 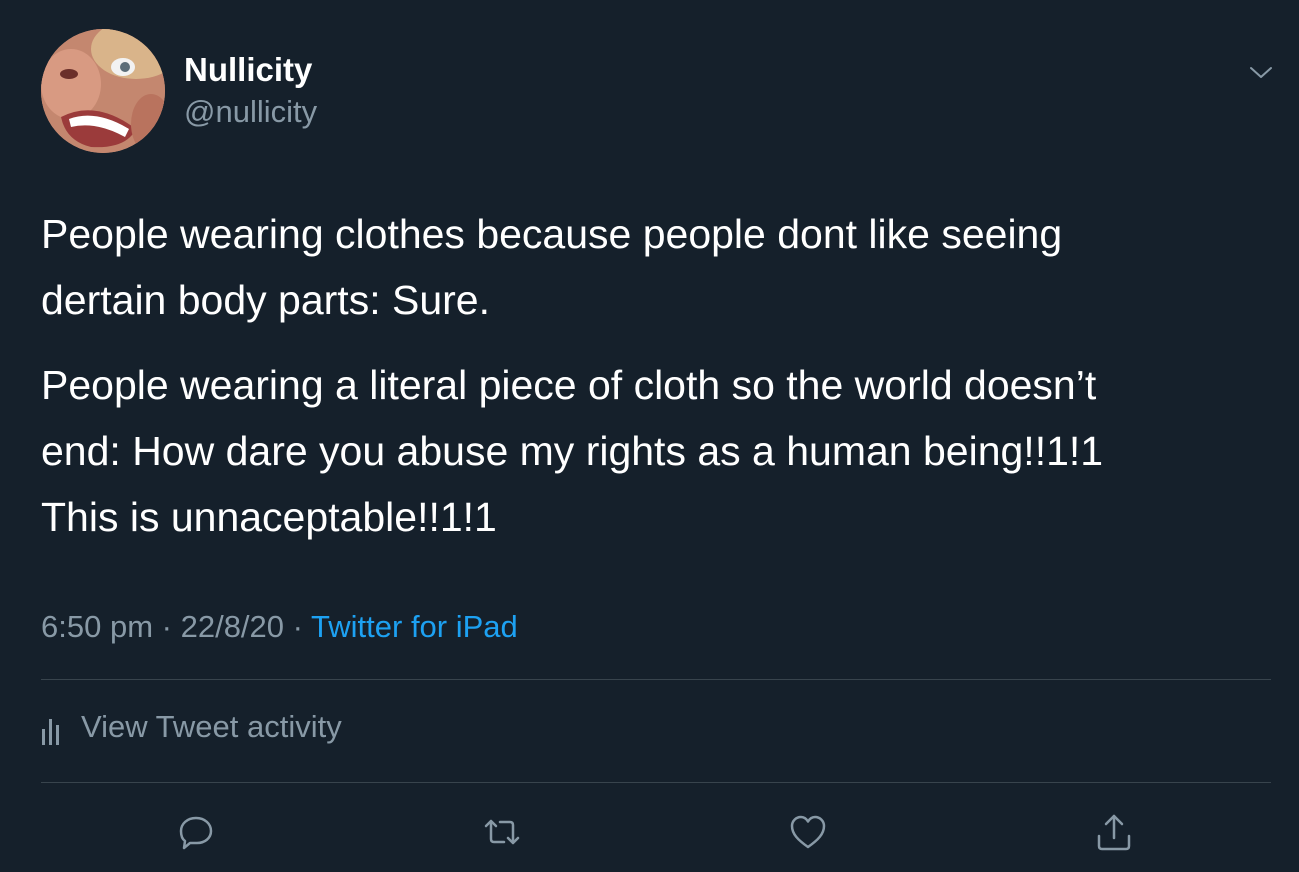 What do you see at coordinates (232, 626) in the screenshot?
I see `tweet-date: 22/8/20` at bounding box center [232, 626].